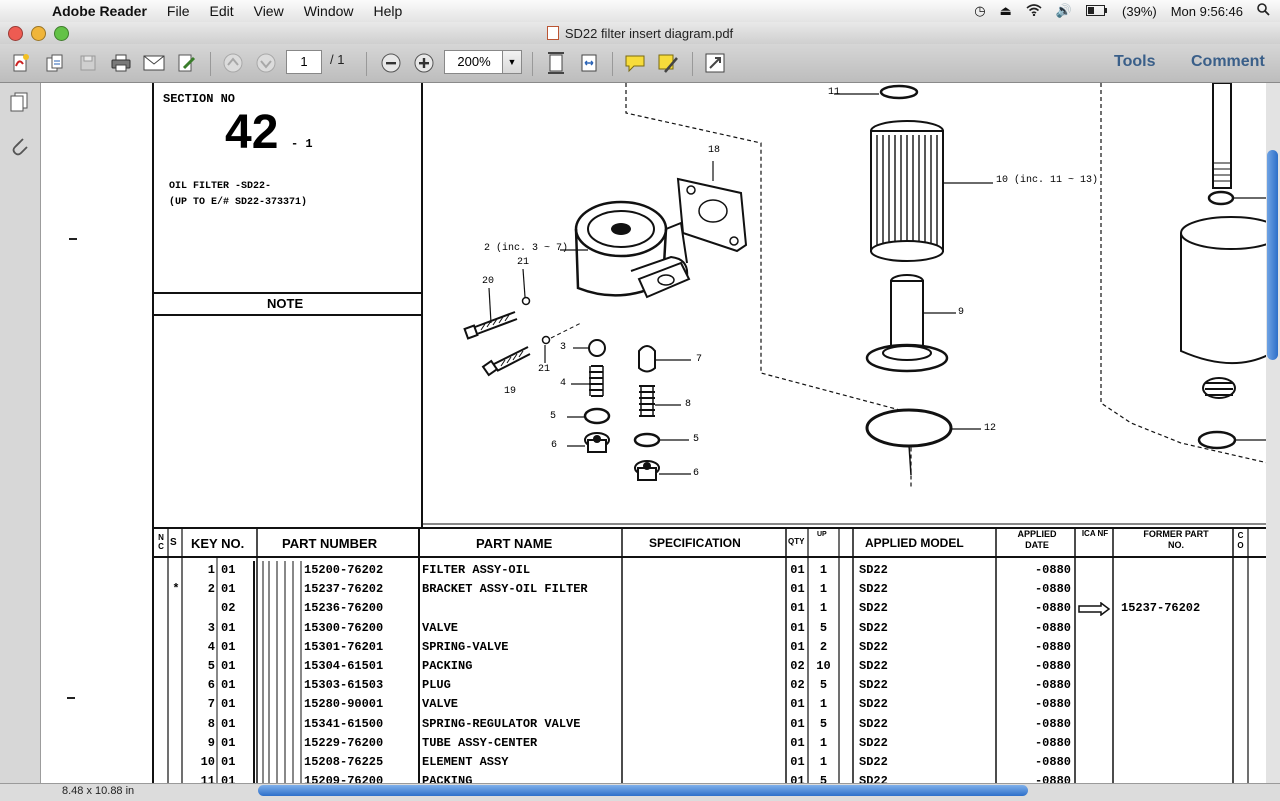 This screenshot has width=1280, height=801. What do you see at coordinates (1272, 255) in the screenshot?
I see `vertical-scroll-thumb` at bounding box center [1272, 255].